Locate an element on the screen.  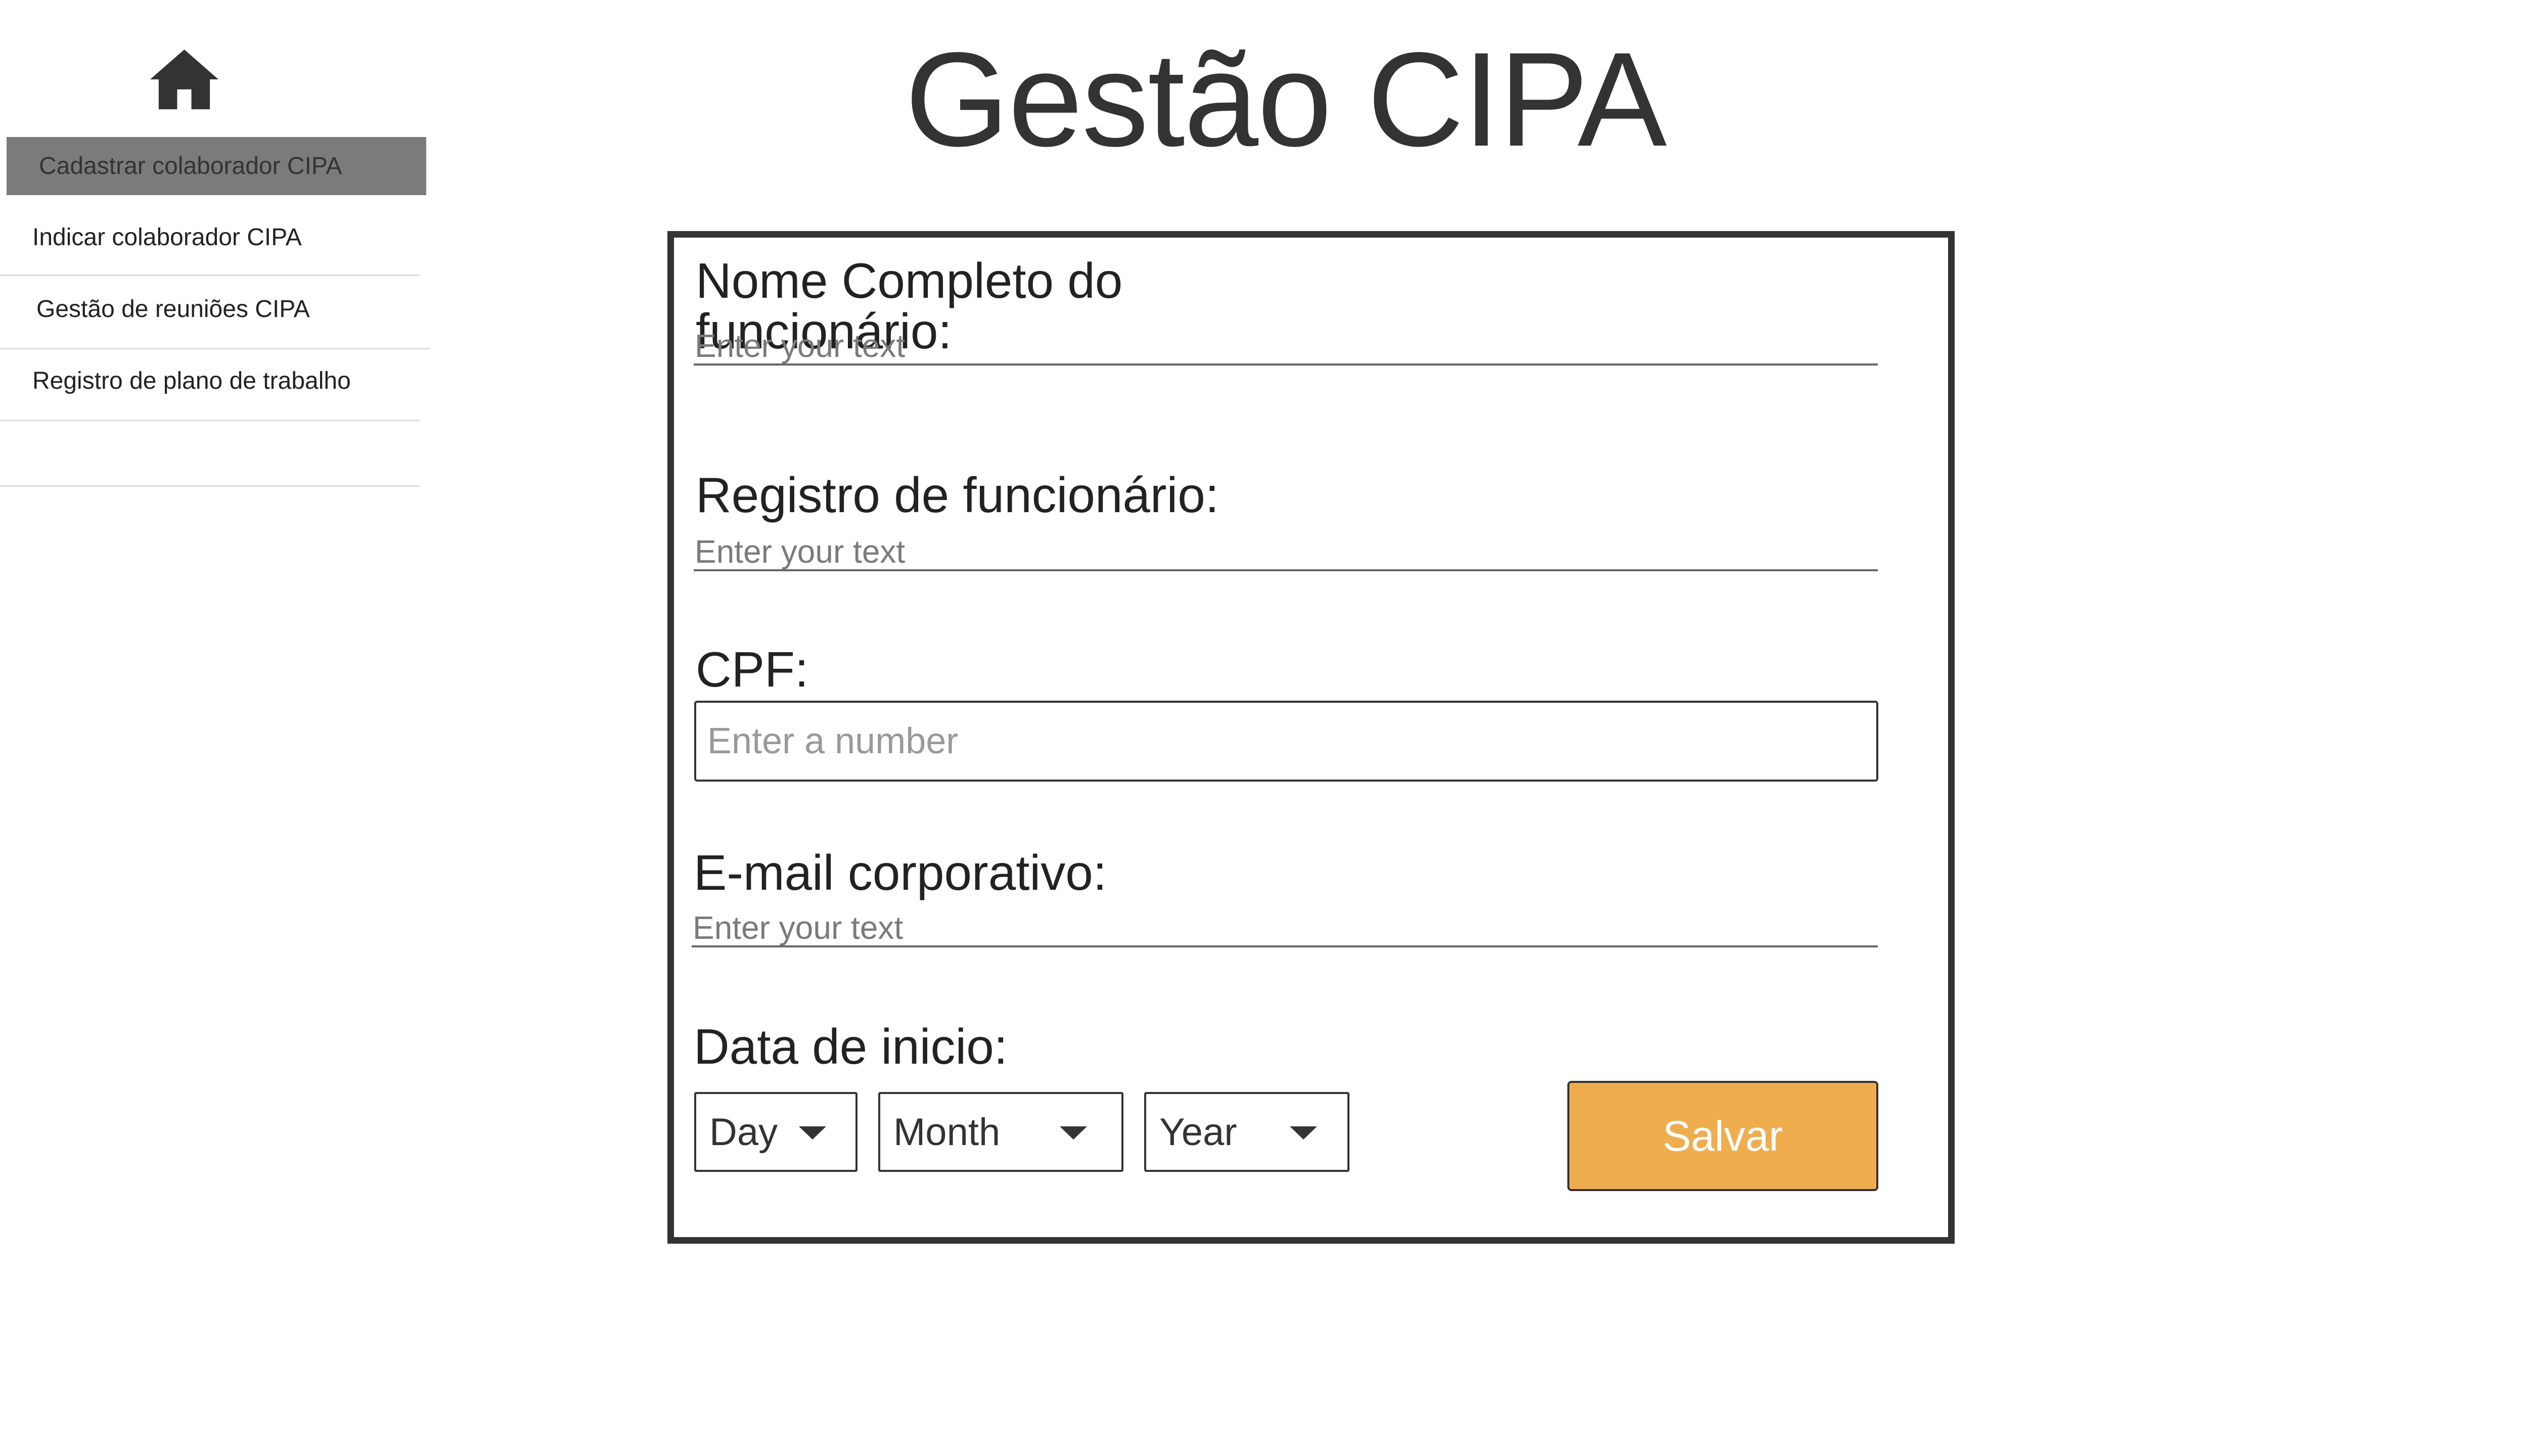
sidebar-item-label: Registro de plano de trabalho is located at coordinates (192, 381).